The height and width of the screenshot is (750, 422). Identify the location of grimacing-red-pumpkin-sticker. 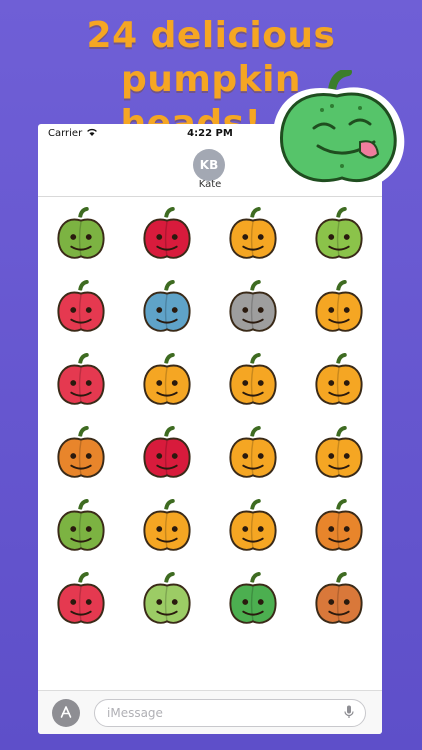
(81, 309).